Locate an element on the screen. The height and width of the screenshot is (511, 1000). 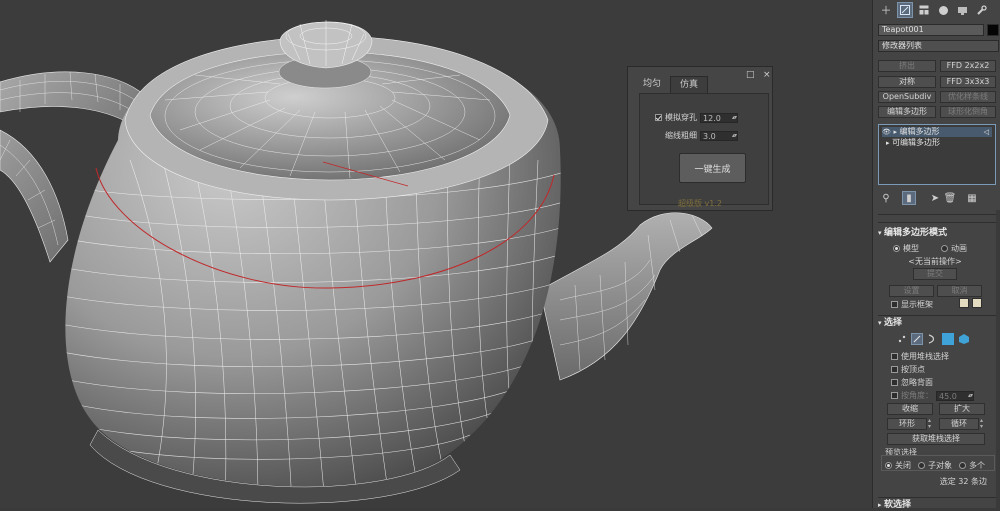
stack-item-editable-poly: ▸ 可编辑多边形 is located at coordinates (937, 143).